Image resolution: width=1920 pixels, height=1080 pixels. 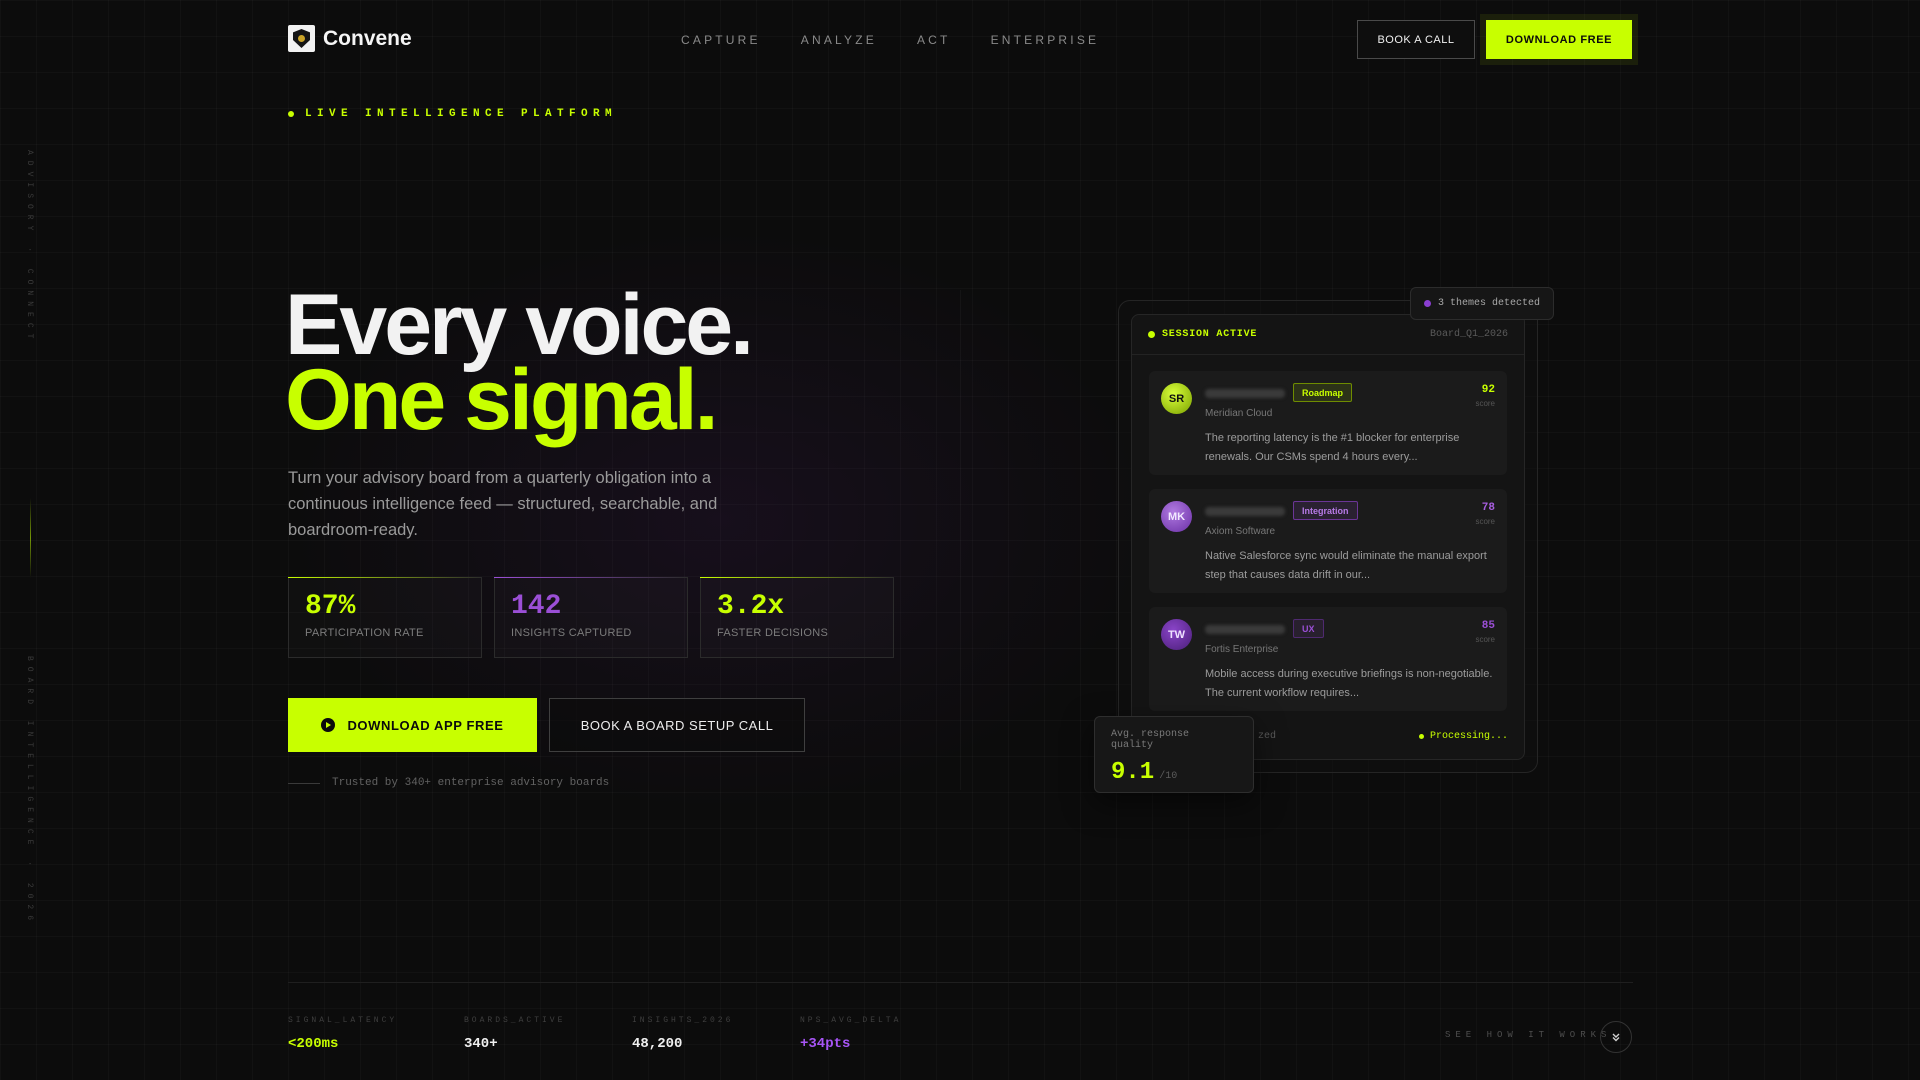 I want to click on stat-label: INSIGHTS CAPTURED, so click(x=571, y=633).